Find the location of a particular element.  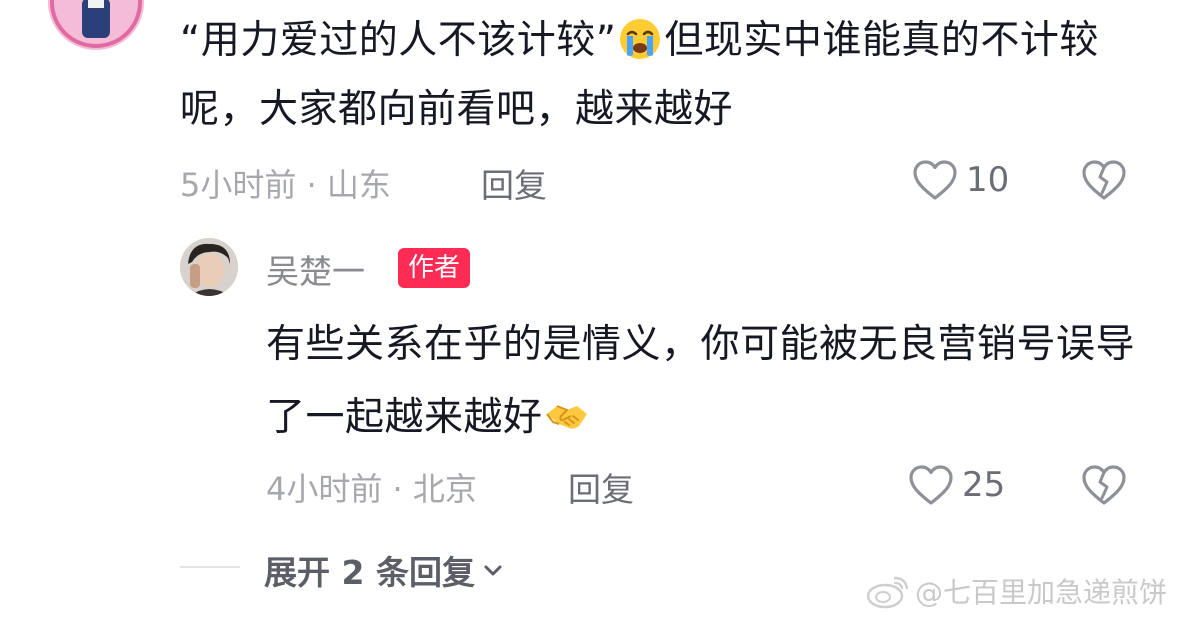

watermark-text: @七百里加急递煎饼 is located at coordinates (1040, 592).